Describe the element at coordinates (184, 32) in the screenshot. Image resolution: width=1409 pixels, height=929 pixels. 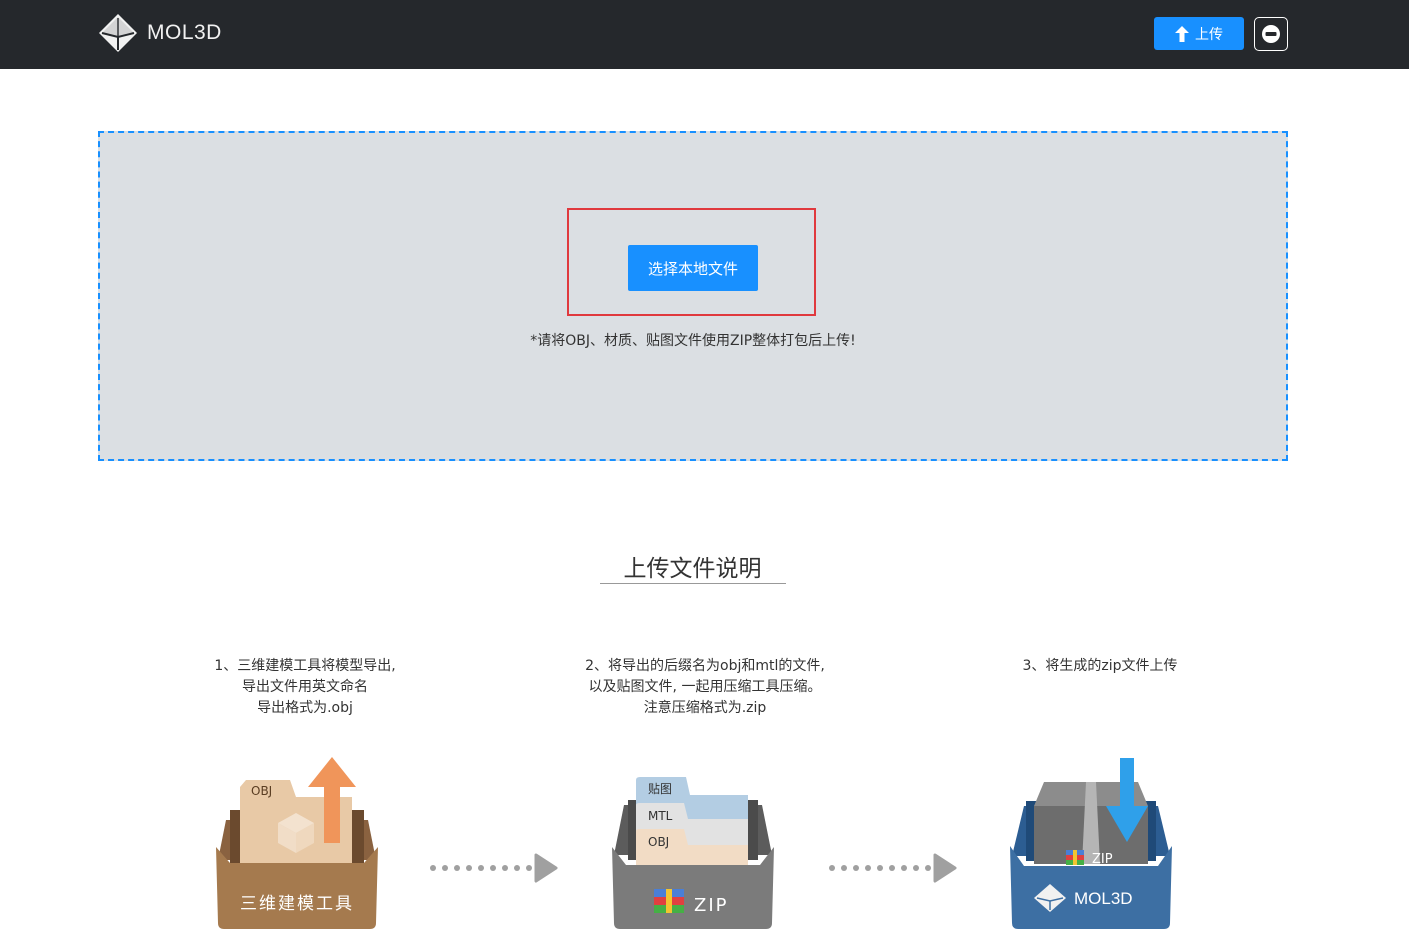
I see `brand-name: MOL3D` at that location.